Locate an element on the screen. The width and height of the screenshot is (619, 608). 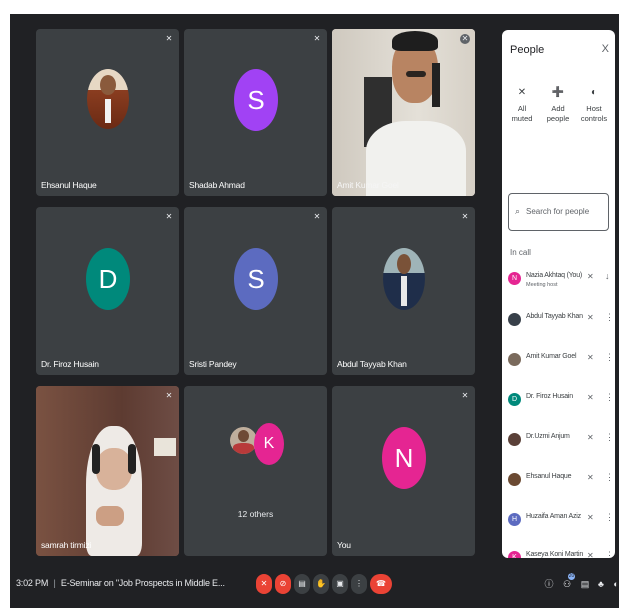
participant-tile: ✕ Amit Kumar Goel is located at coordinates (403, 112).